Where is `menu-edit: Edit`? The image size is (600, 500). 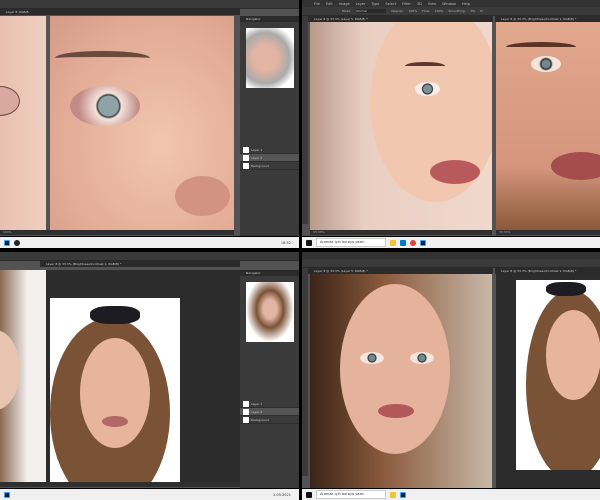
menu-edit: Edit is located at coordinates (329, 4).